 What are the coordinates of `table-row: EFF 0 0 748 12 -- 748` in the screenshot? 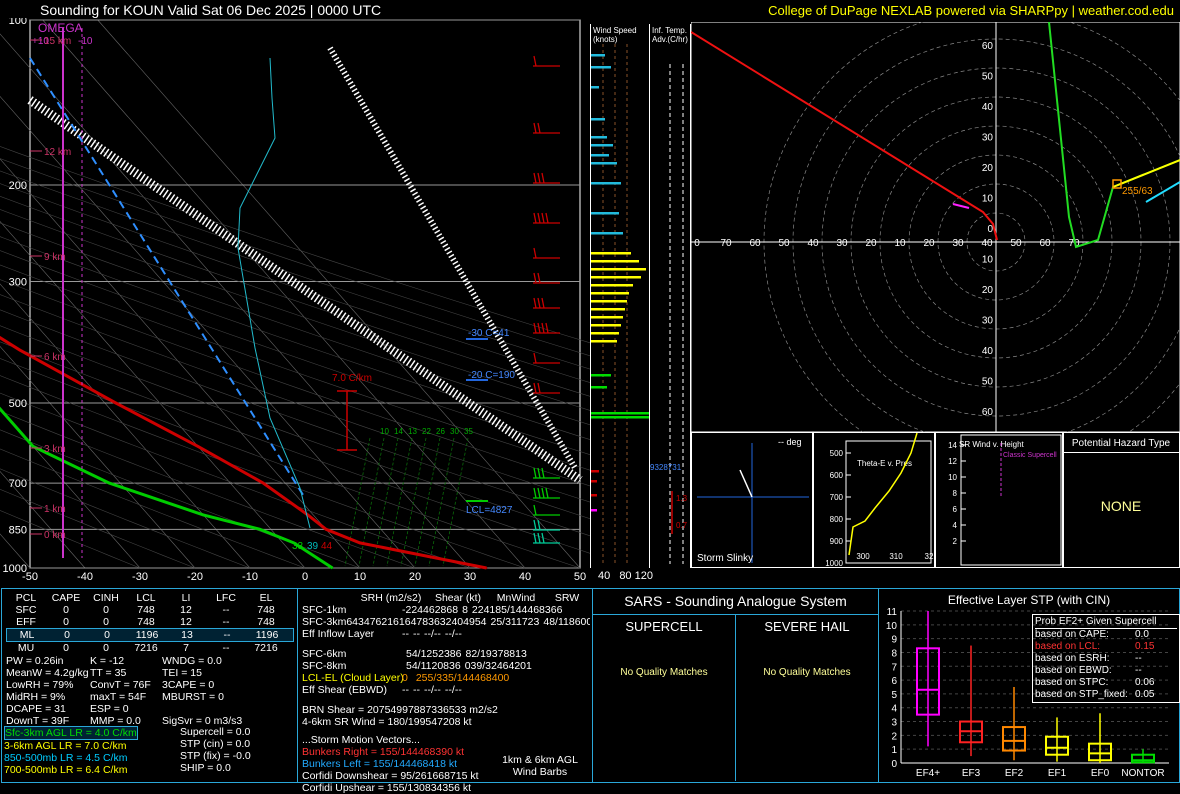 It's located at (150, 622).